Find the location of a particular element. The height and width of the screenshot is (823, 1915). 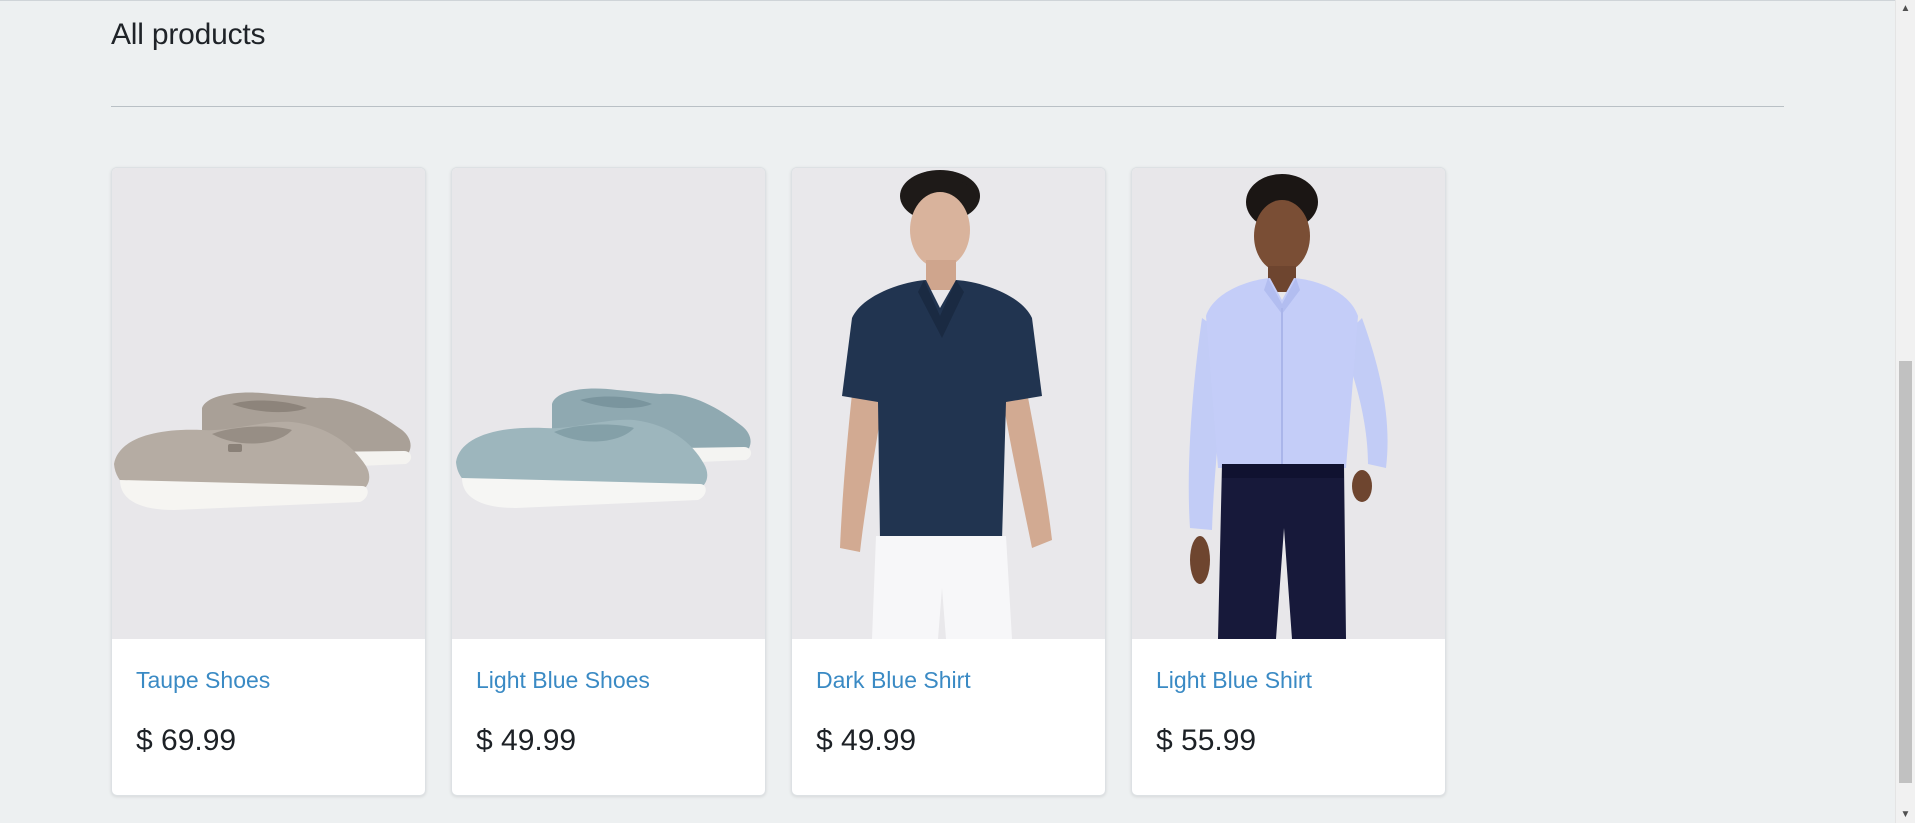

product-card: Dark Blue Shirt $ 49.99 is located at coordinates (948, 481).